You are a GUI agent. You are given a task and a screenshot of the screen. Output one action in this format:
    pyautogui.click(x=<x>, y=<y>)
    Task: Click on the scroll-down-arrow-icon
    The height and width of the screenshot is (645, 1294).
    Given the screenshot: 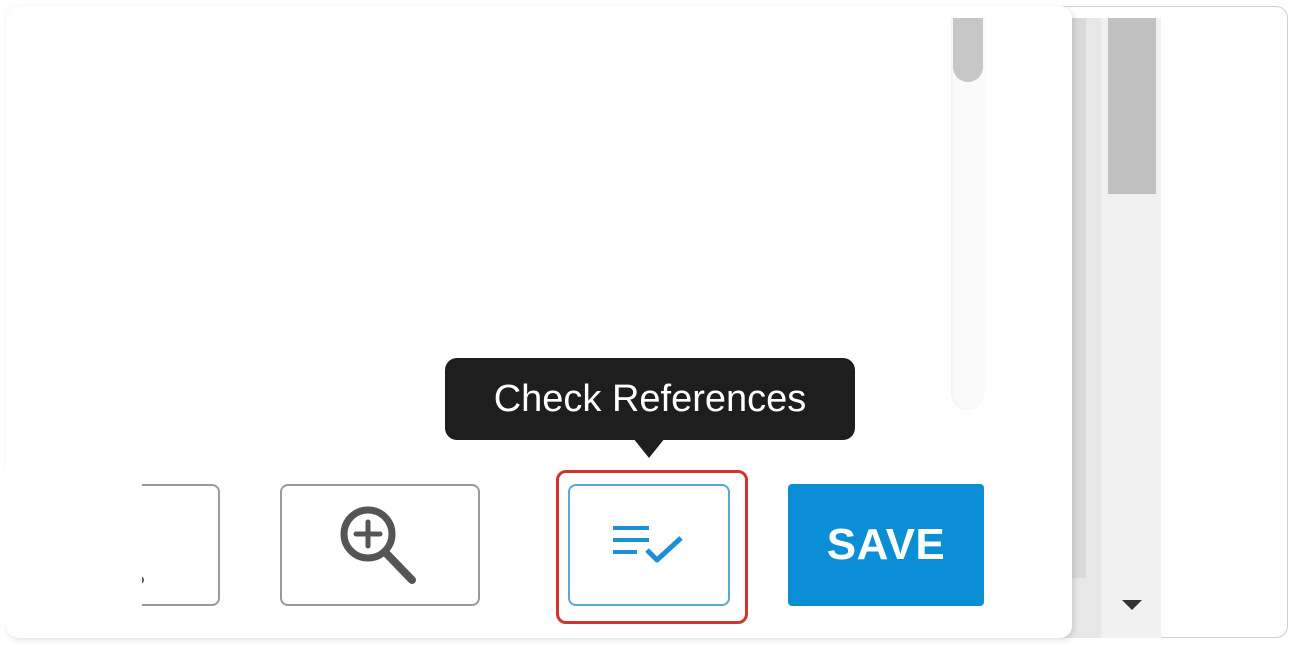 What is the action you would take?
    pyautogui.click(x=1132, y=605)
    